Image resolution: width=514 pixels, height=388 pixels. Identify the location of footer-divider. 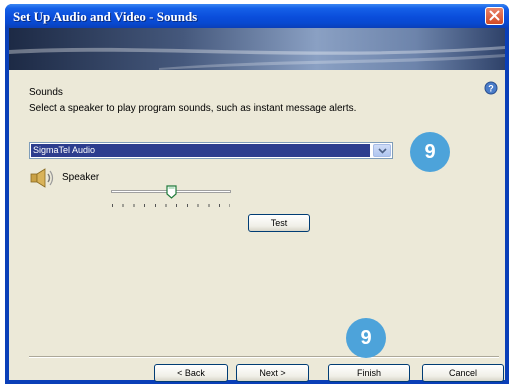
(264, 357).